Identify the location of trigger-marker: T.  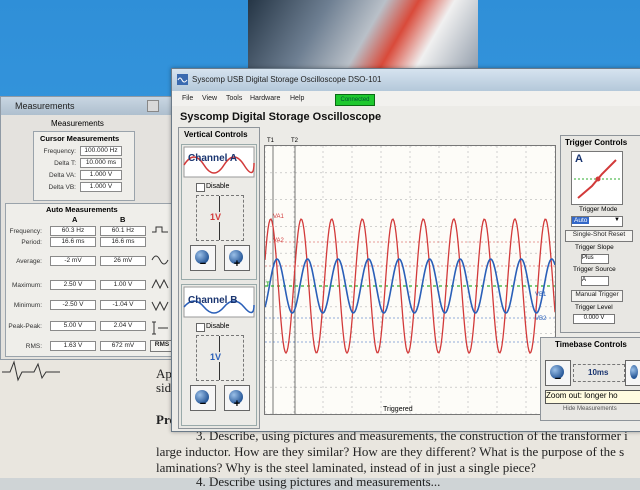
(268, 285).